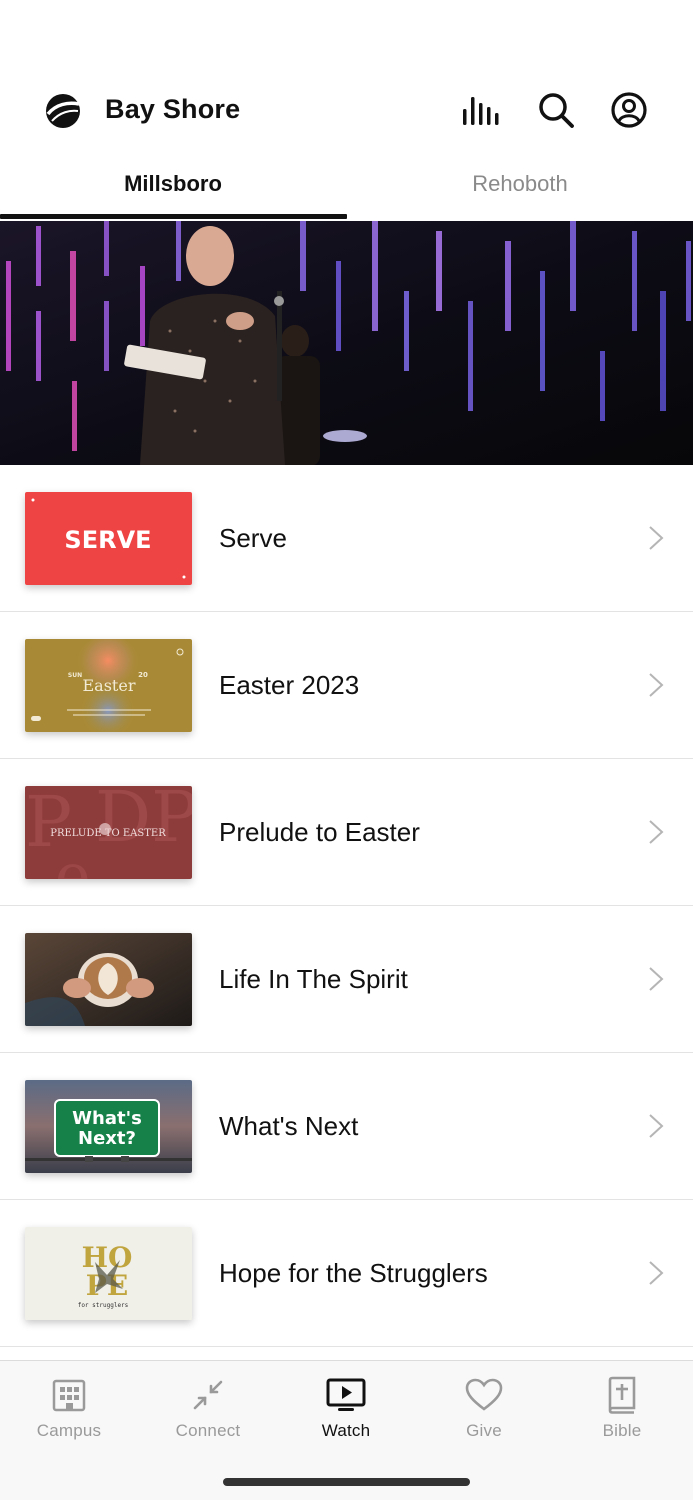  What do you see at coordinates (173, 216) in the screenshot?
I see `active-tab-indicator` at bounding box center [173, 216].